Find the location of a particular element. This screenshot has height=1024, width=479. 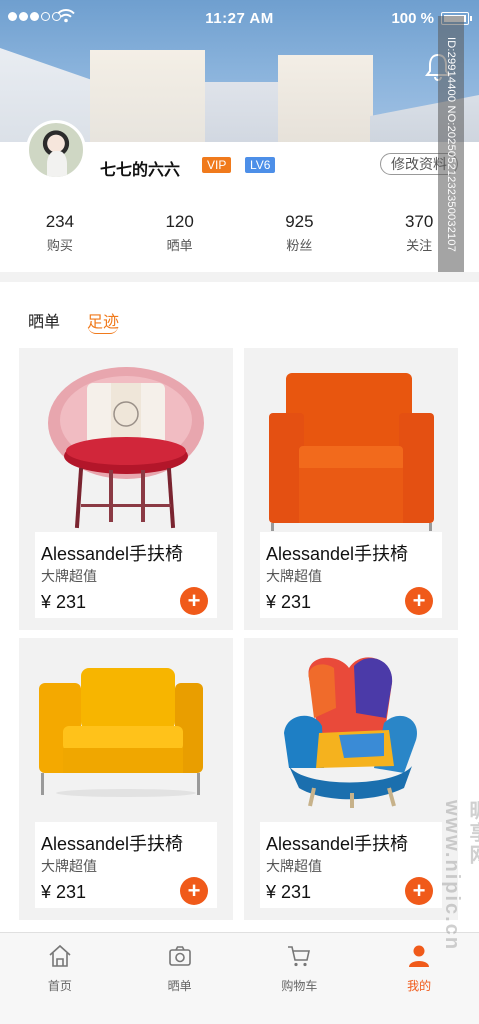

active-tab-indicator is located at coordinates (103, 330).